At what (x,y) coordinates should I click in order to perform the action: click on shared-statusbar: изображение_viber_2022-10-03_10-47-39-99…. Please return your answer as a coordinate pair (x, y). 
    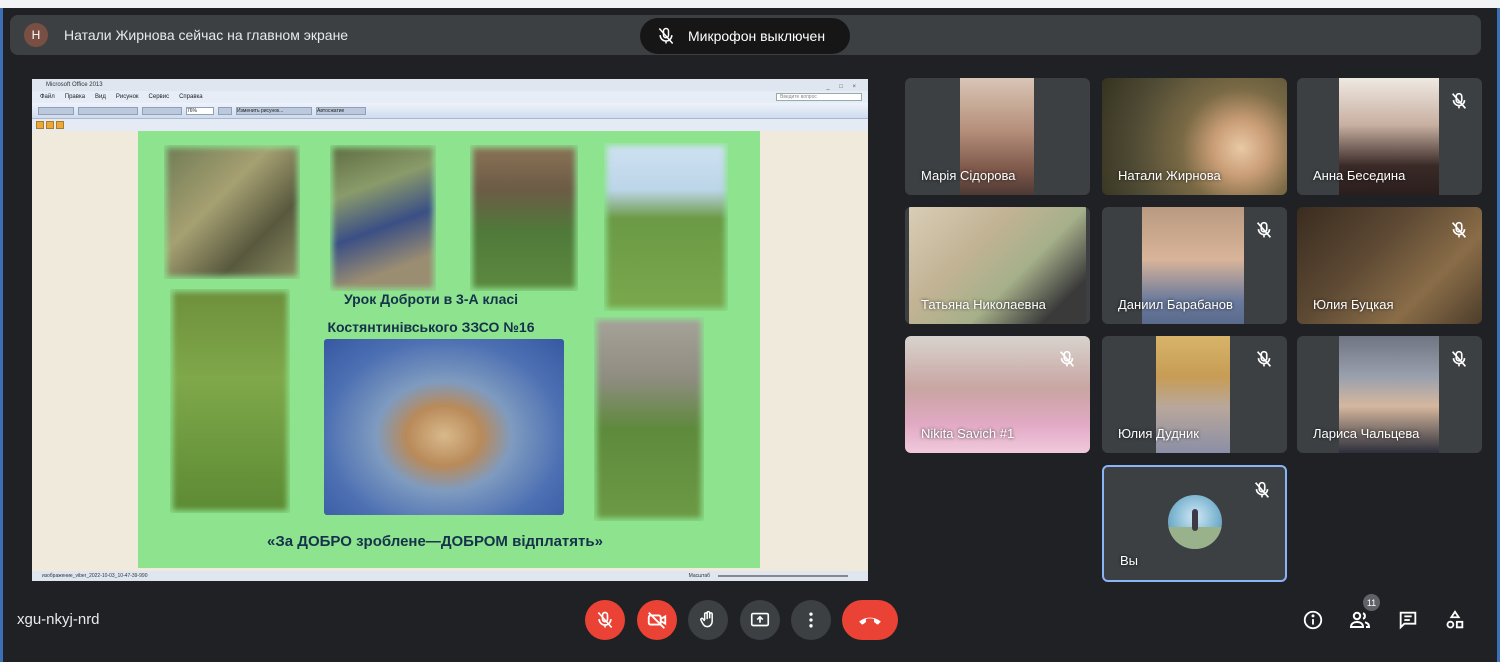
    Looking at the image, I should click on (450, 576).